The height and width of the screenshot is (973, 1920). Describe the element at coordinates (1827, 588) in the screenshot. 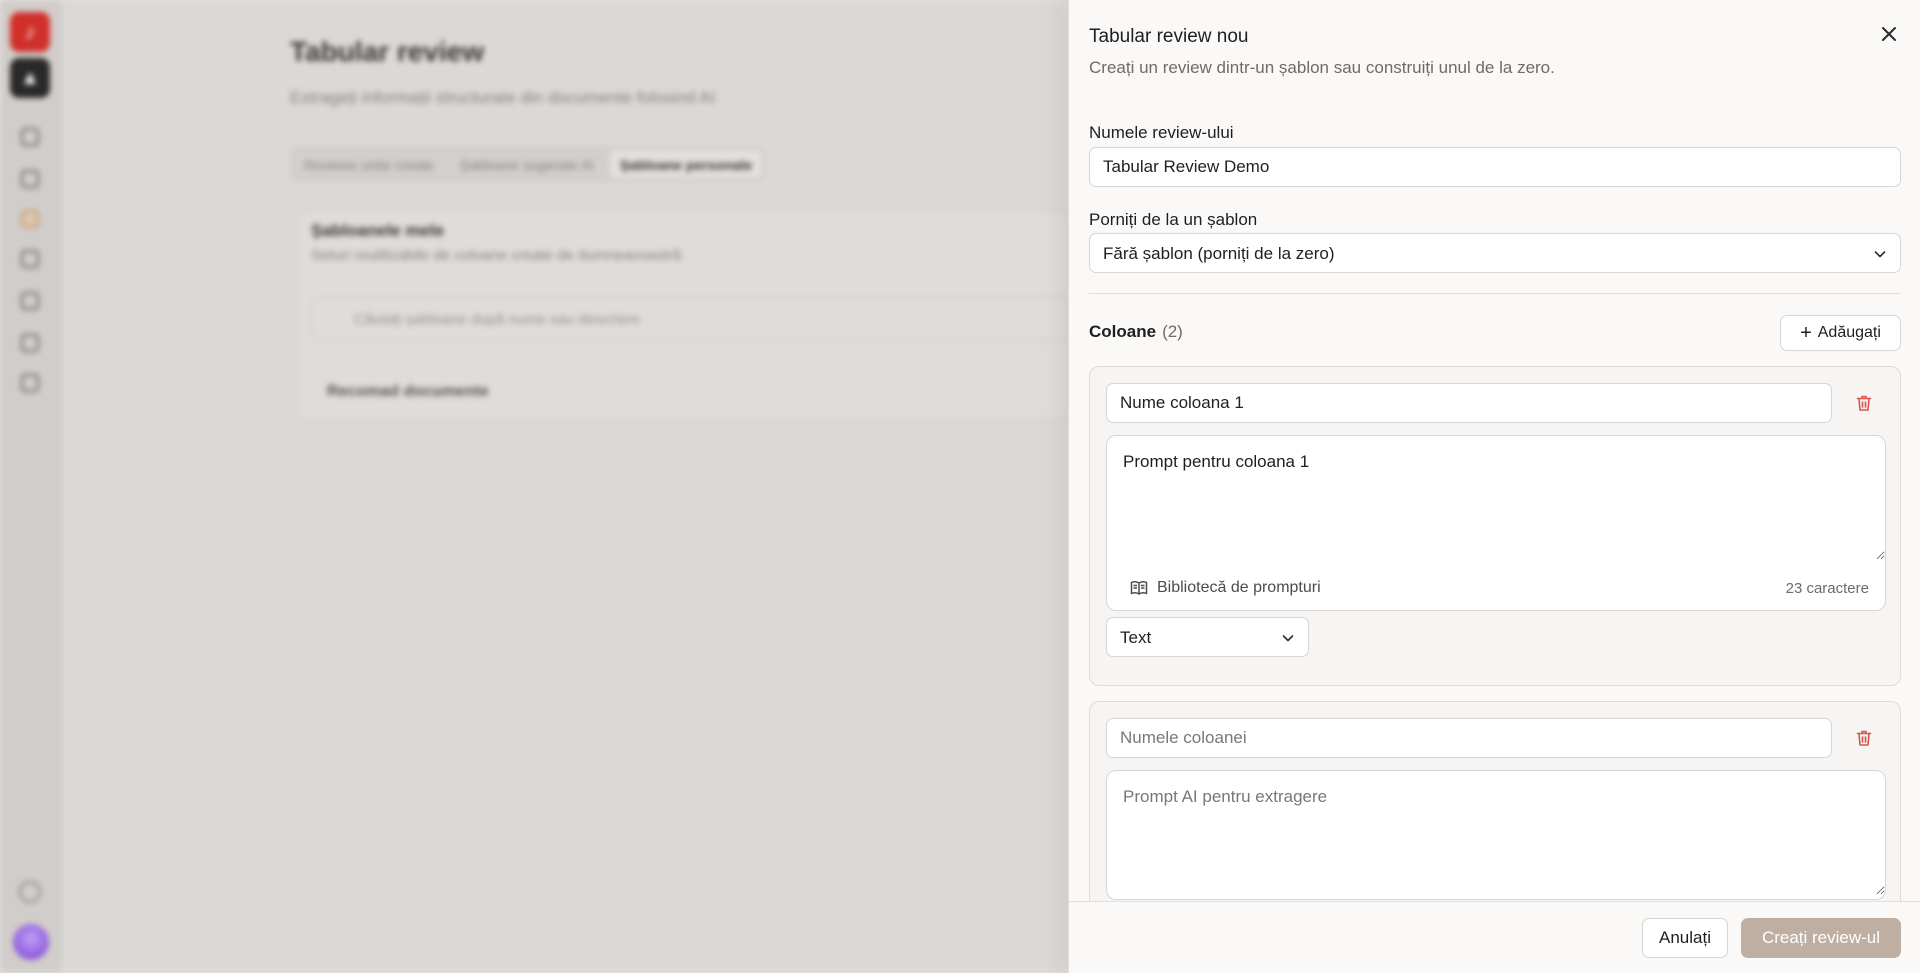

I see `char-count: 23 caractere` at that location.